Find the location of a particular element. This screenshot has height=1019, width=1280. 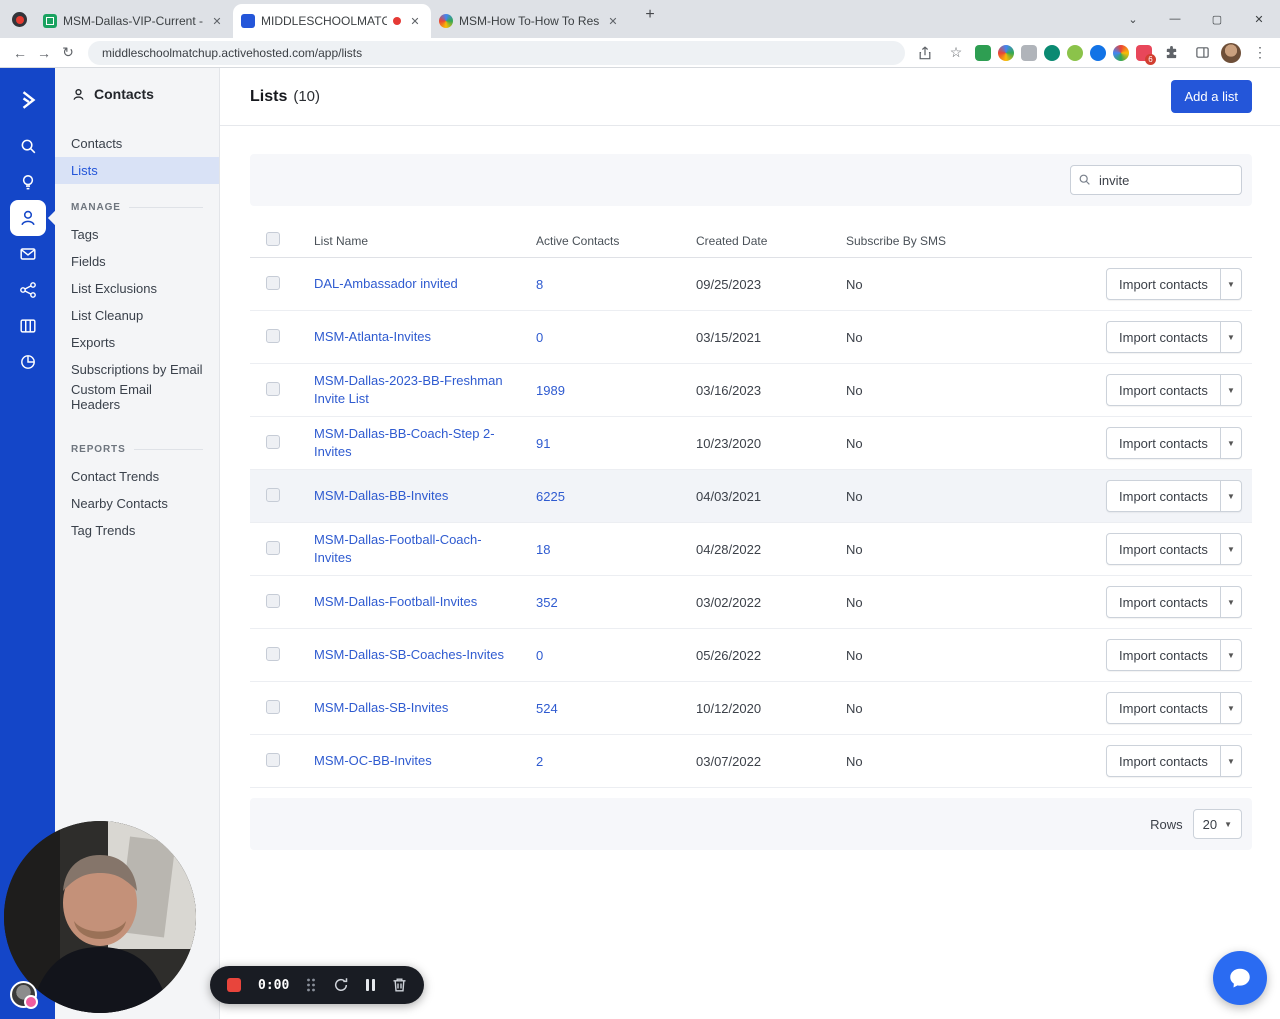

share-icon is located at coordinates (925, 53).